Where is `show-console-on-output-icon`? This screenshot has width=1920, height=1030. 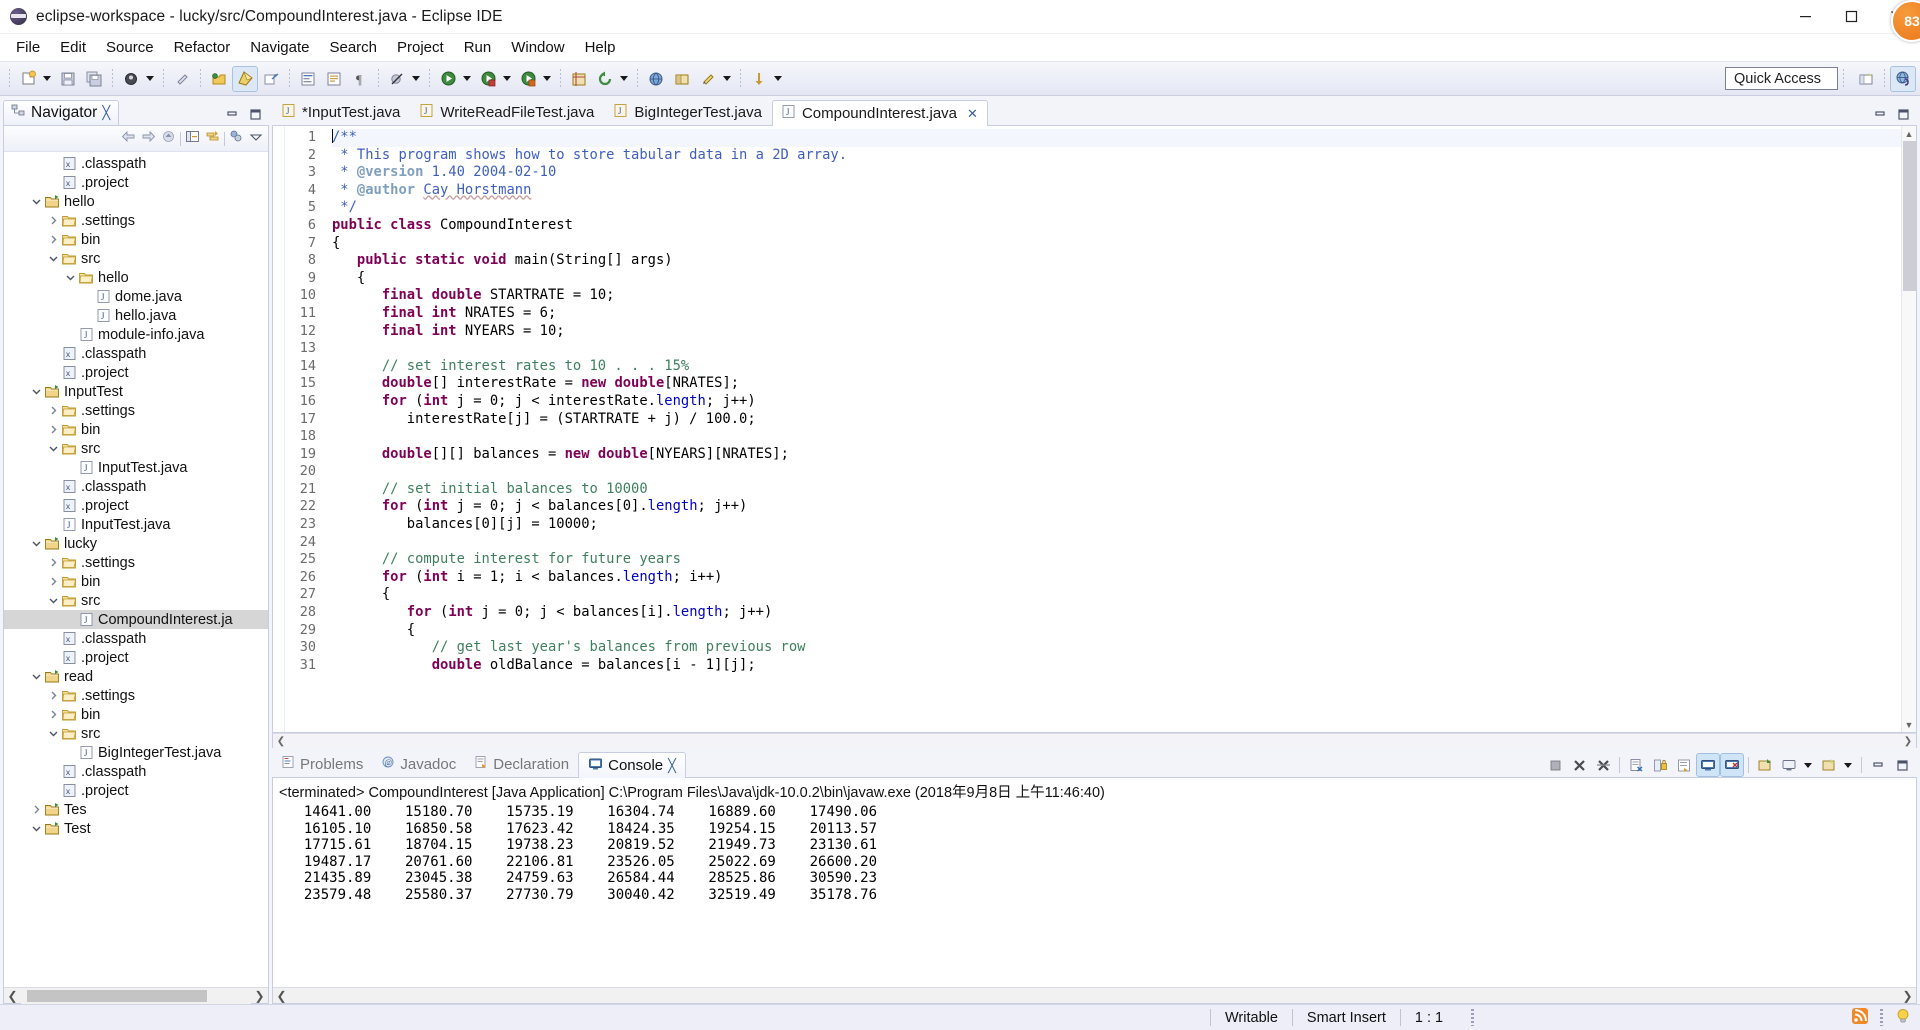
show-console-on-output-icon is located at coordinates (1708, 765).